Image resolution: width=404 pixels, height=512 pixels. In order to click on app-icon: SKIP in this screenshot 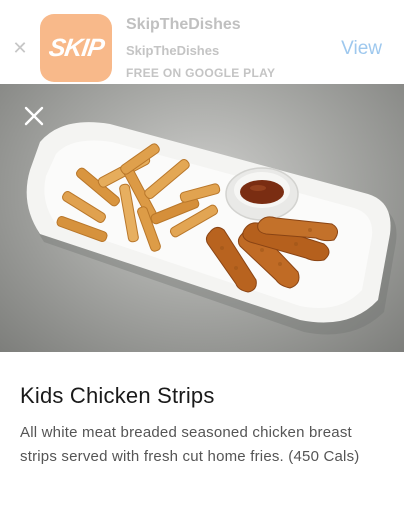, I will do `click(76, 48)`.